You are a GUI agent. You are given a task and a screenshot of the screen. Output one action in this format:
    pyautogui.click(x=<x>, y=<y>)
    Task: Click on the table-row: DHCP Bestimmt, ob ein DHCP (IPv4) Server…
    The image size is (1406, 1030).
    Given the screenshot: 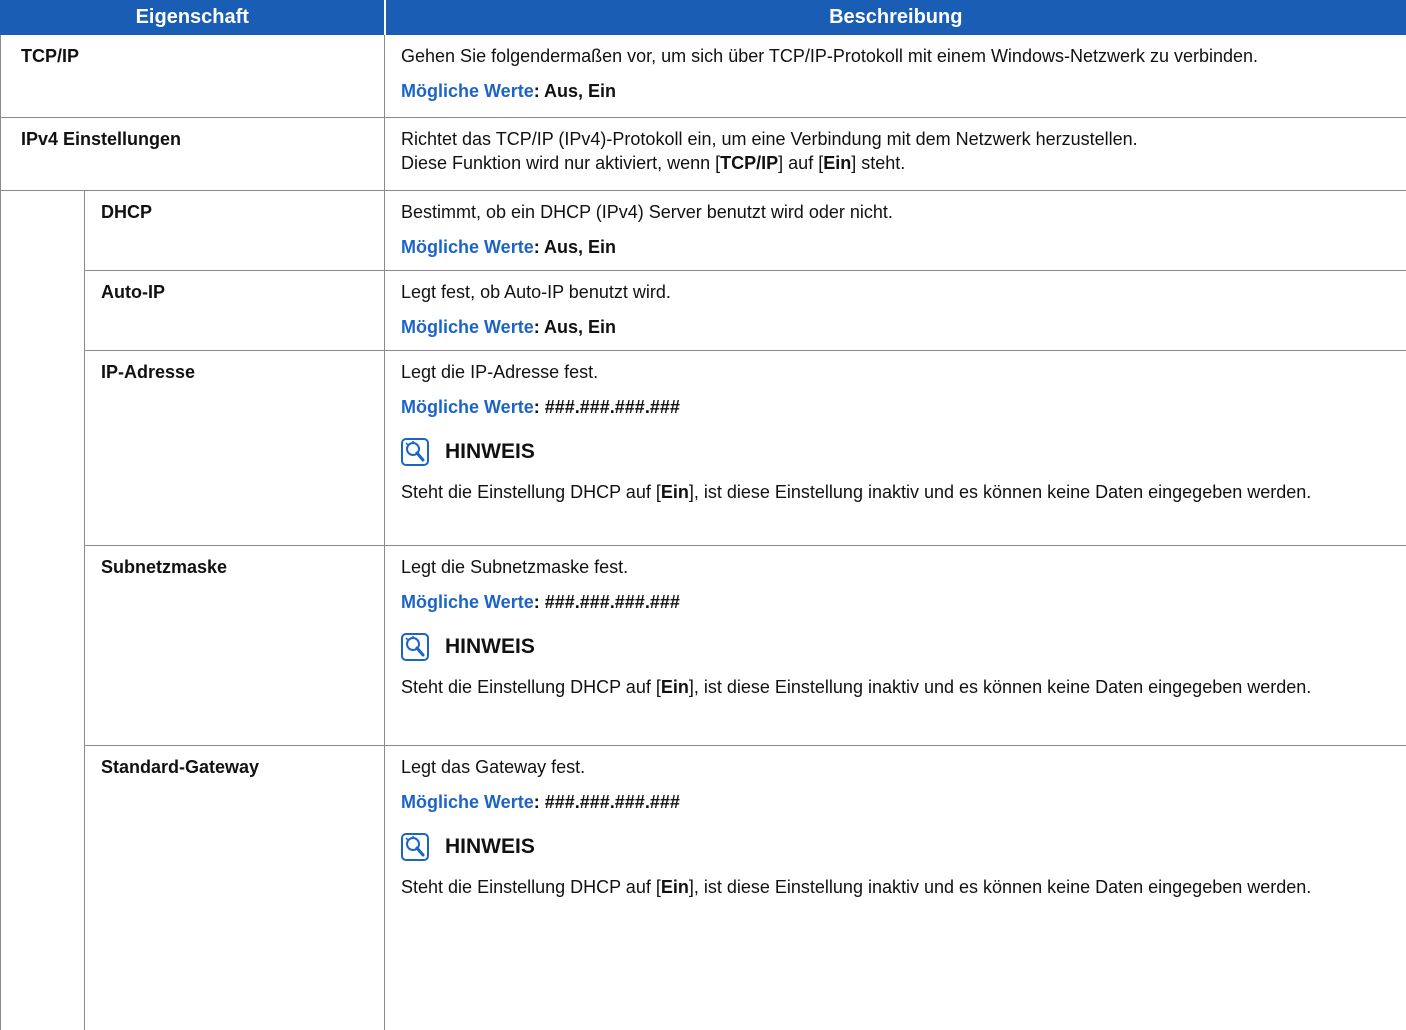 What is the action you would take?
    pyautogui.click(x=703, y=231)
    